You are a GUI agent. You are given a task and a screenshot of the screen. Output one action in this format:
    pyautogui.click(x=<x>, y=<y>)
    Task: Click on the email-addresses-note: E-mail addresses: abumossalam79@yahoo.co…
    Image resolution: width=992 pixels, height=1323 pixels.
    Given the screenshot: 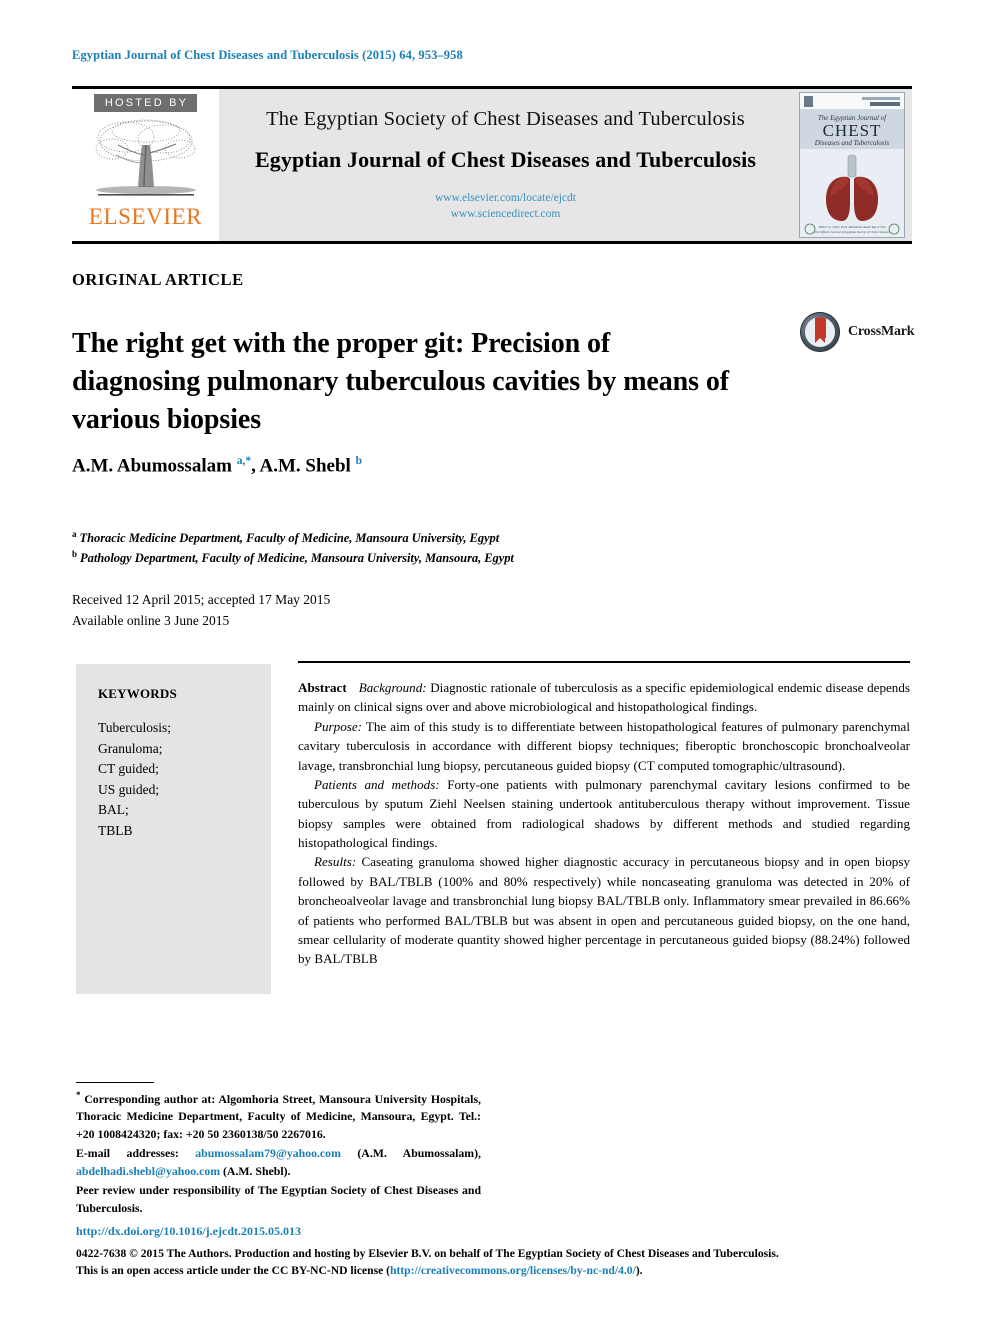 What is the action you would take?
    pyautogui.click(x=278, y=1162)
    